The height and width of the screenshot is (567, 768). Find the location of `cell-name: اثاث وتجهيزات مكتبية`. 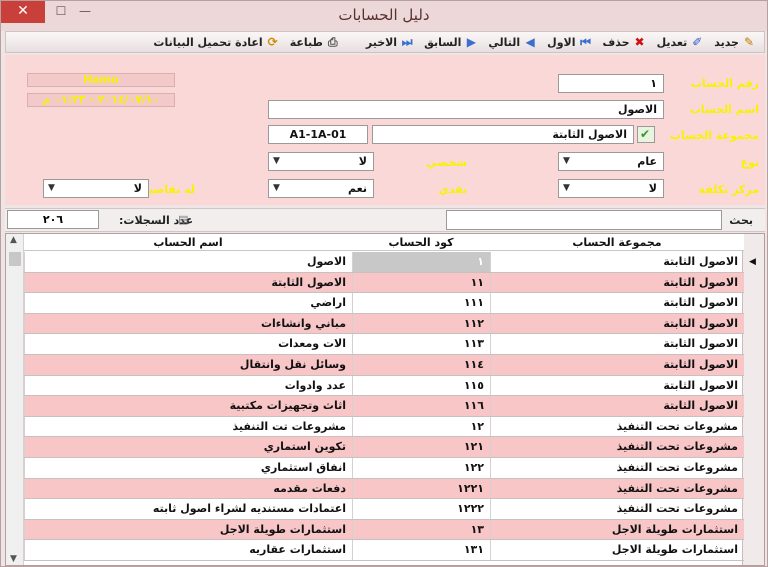

cell-name: اثاث وتجهيزات مكتبية is located at coordinates (188, 406).